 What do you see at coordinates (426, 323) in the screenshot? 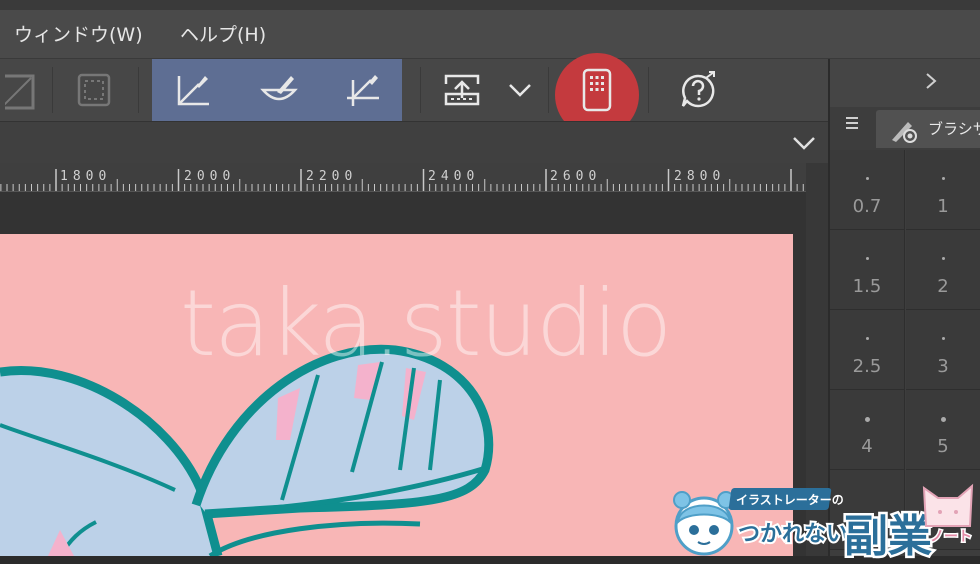
I see `watermark-text: taka.studio` at bounding box center [426, 323].